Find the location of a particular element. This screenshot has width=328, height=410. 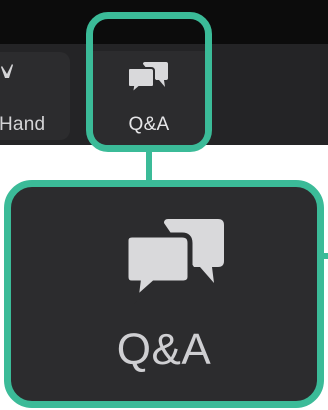

raise-hand-button: Hand is located at coordinates (35, 96).